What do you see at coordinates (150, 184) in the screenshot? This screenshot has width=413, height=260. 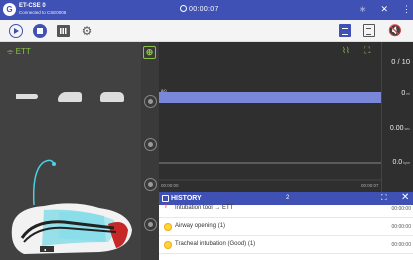 I see `airway-icon` at bounding box center [150, 184].